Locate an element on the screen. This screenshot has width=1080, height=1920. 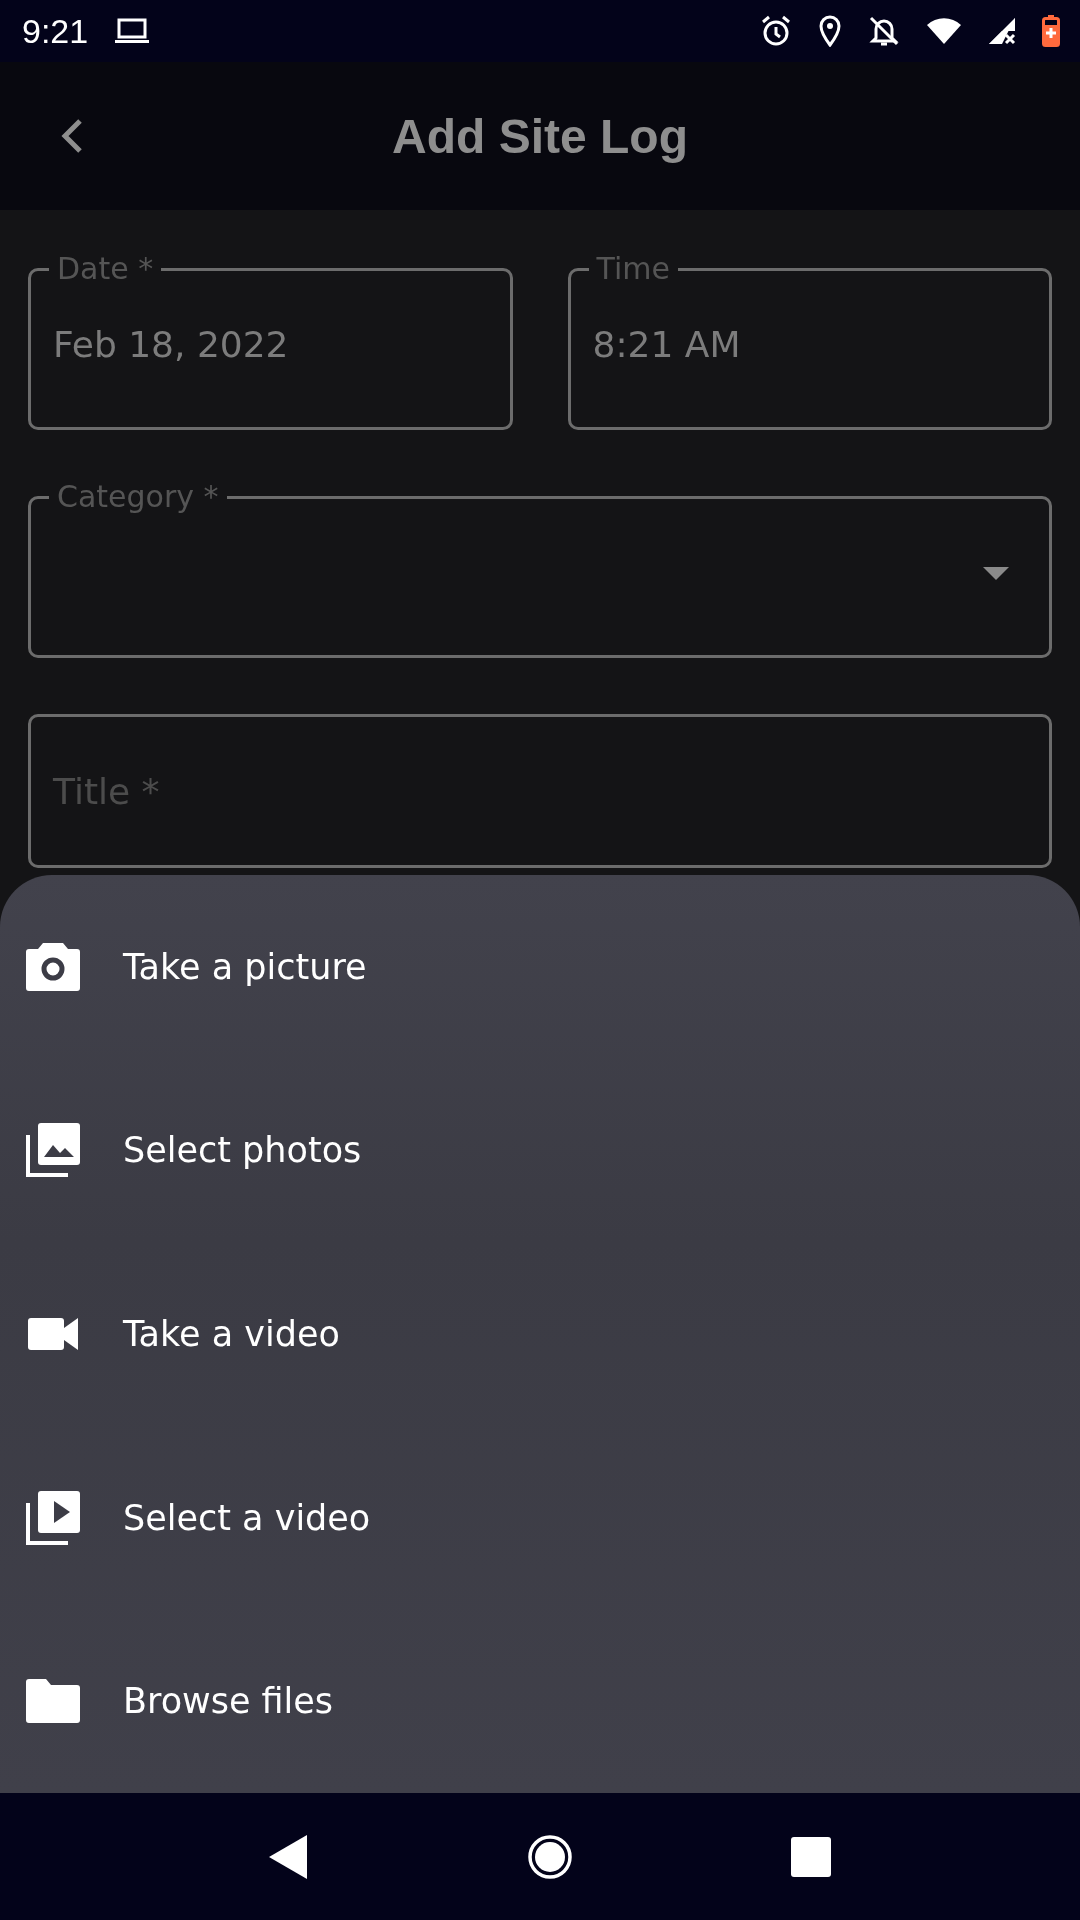
text-field: Date * Feb 18, 2022 is located at coordinates (270, 342).